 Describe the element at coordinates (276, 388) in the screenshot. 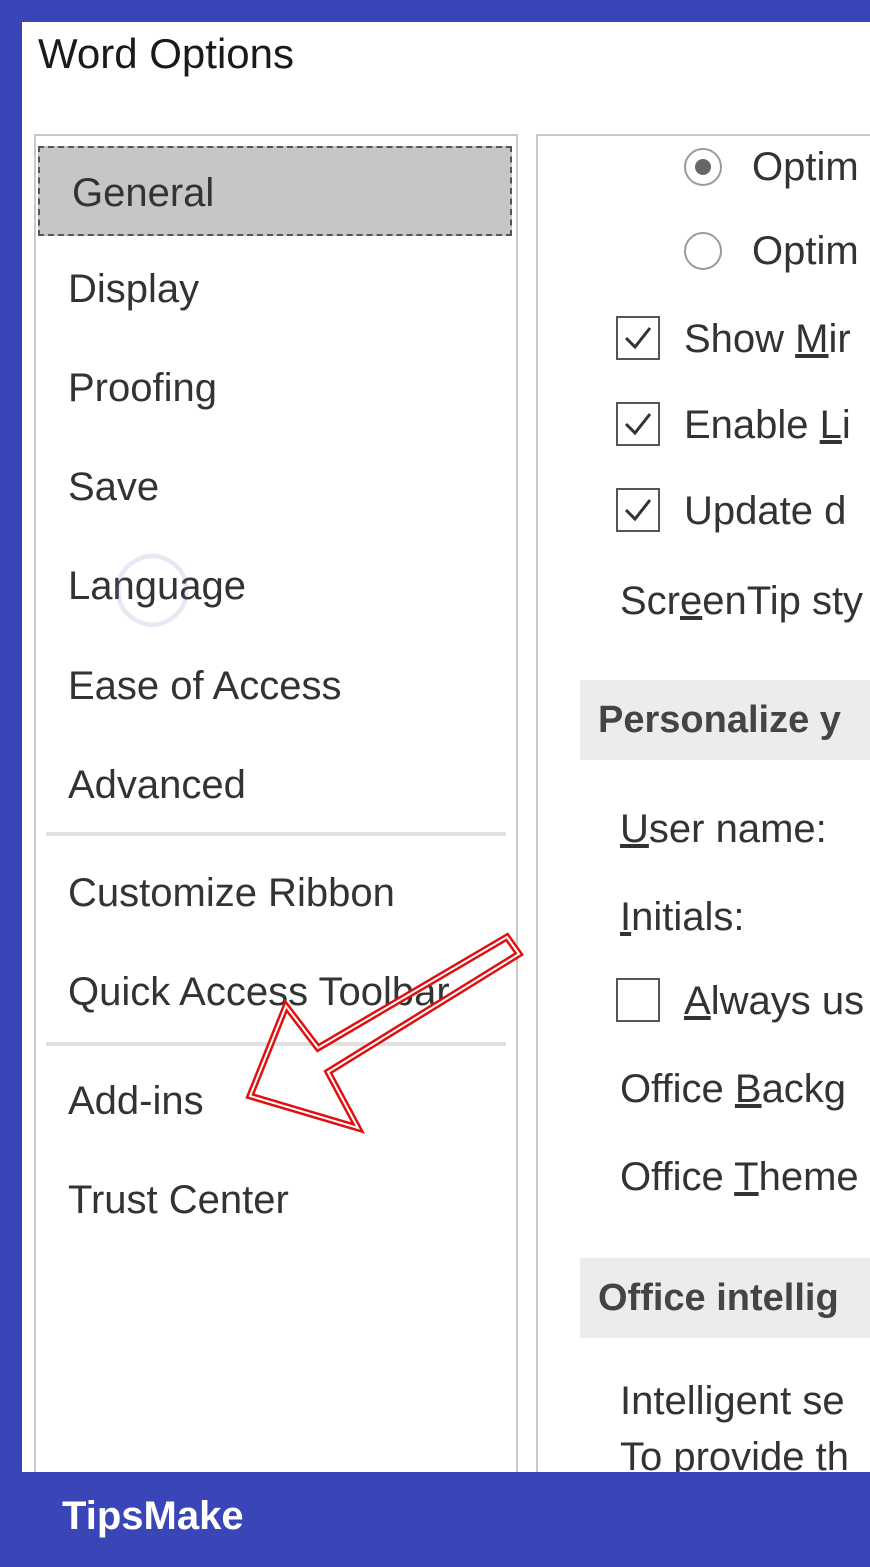

I see `nav-item-proofing: Proofing` at that location.